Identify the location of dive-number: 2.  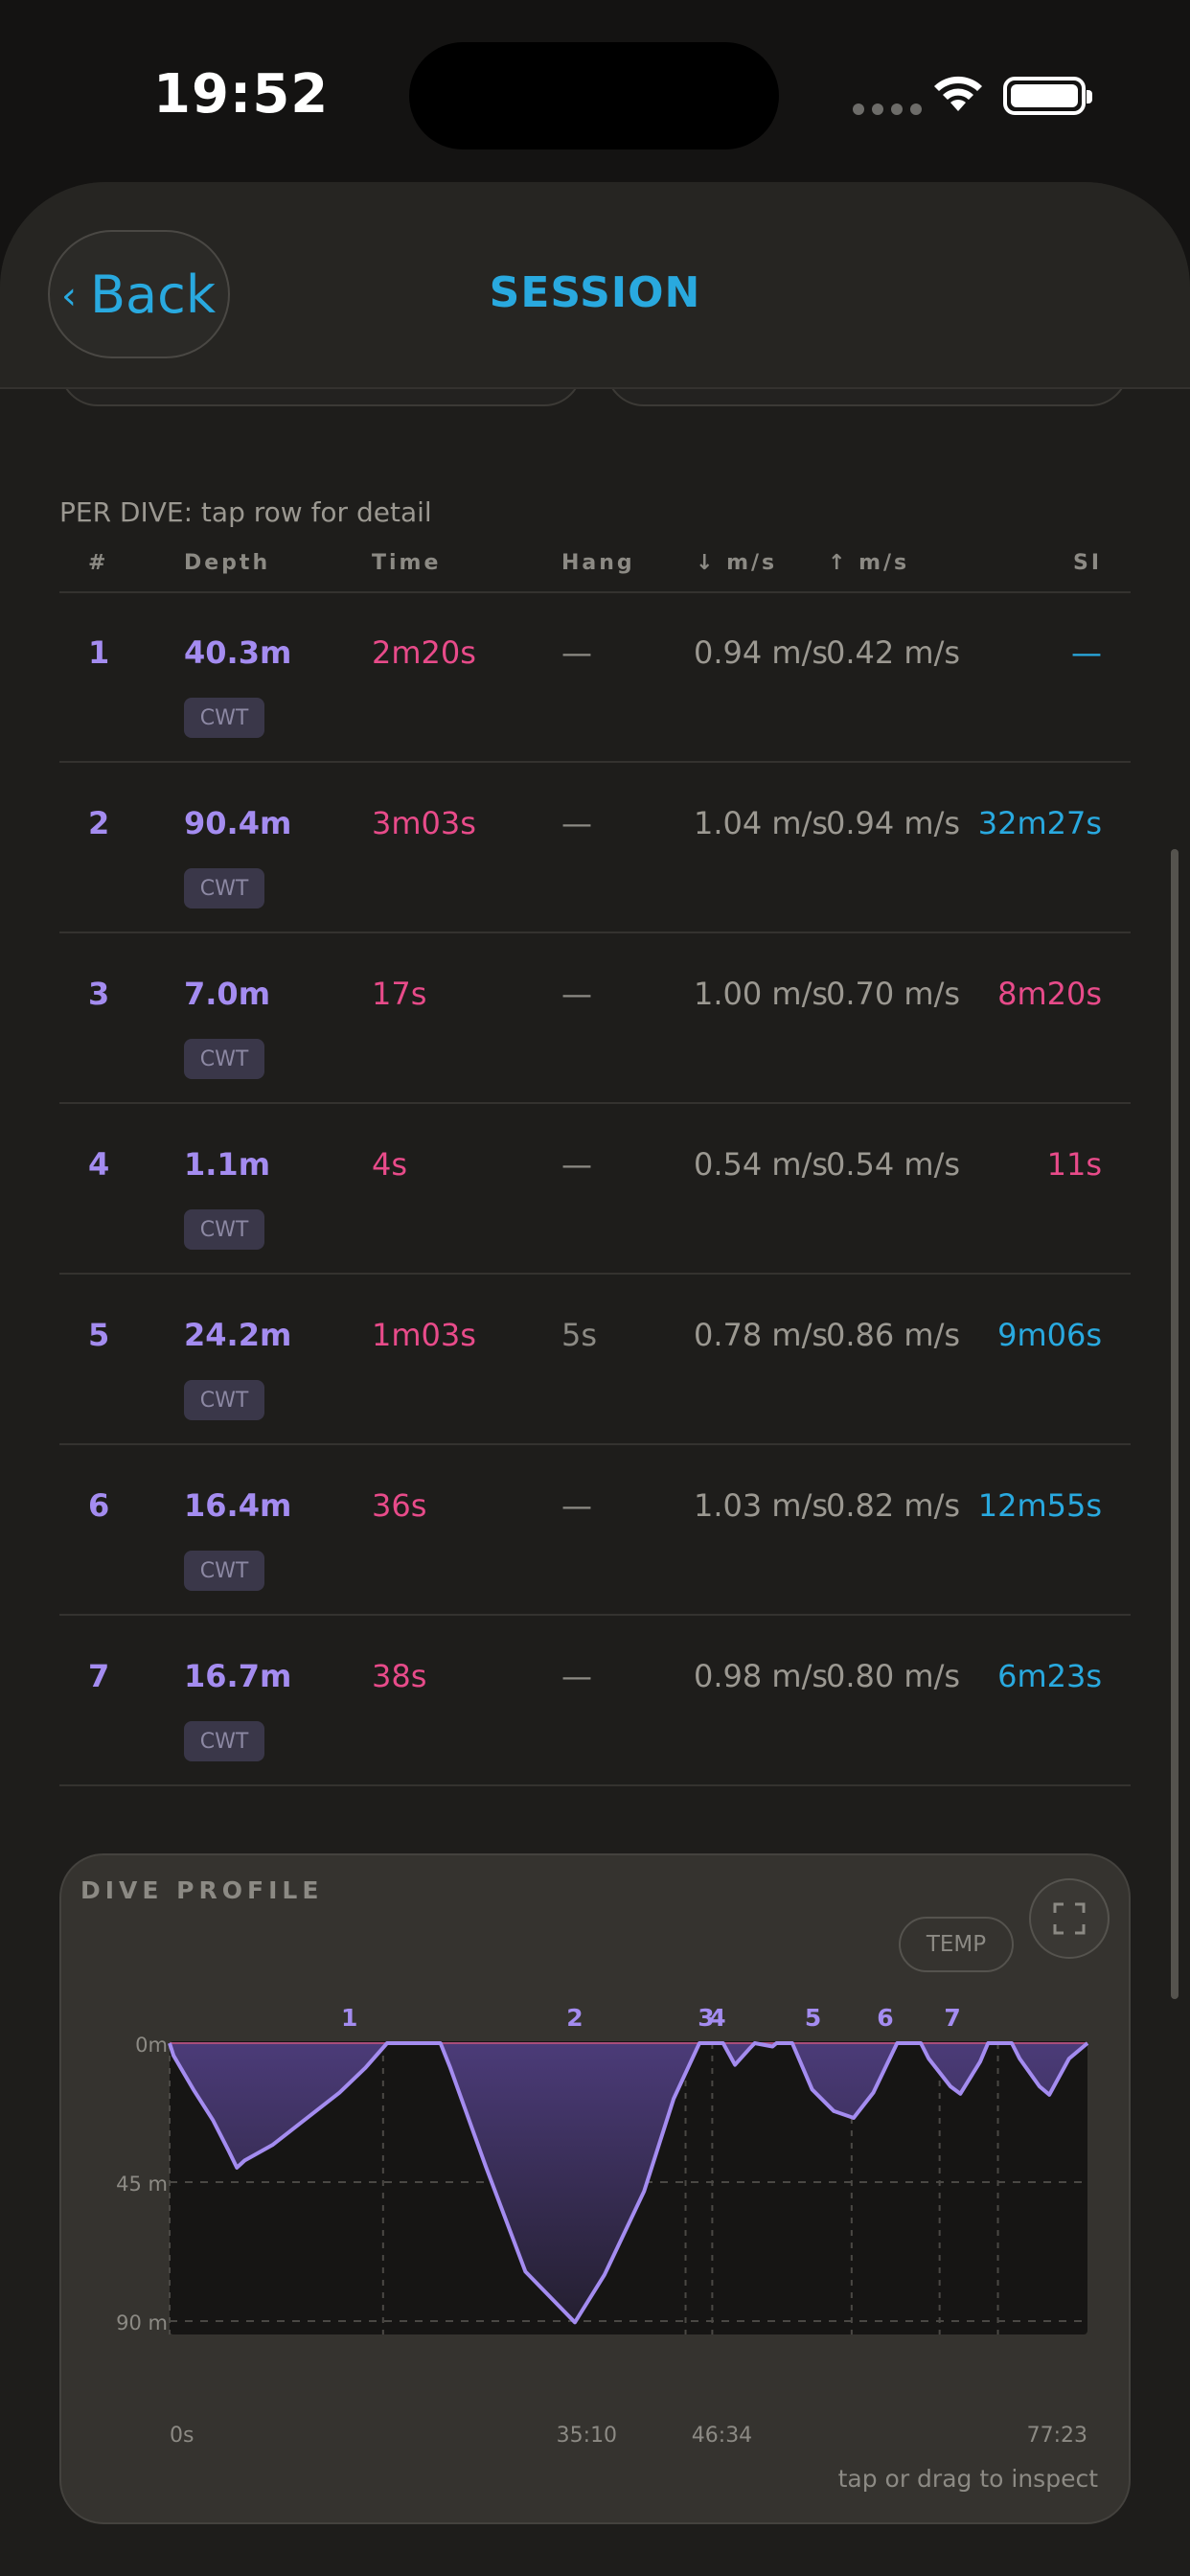
(99, 823).